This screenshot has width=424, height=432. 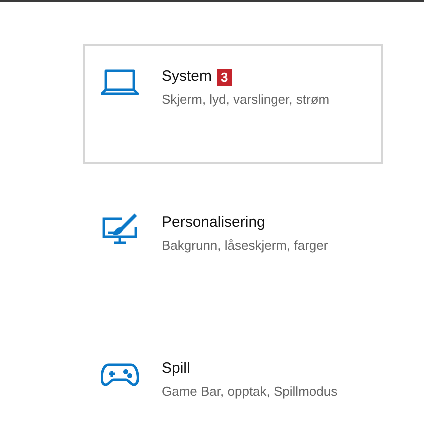 What do you see at coordinates (120, 229) in the screenshot?
I see `paintbrush-monitor-icon` at bounding box center [120, 229].